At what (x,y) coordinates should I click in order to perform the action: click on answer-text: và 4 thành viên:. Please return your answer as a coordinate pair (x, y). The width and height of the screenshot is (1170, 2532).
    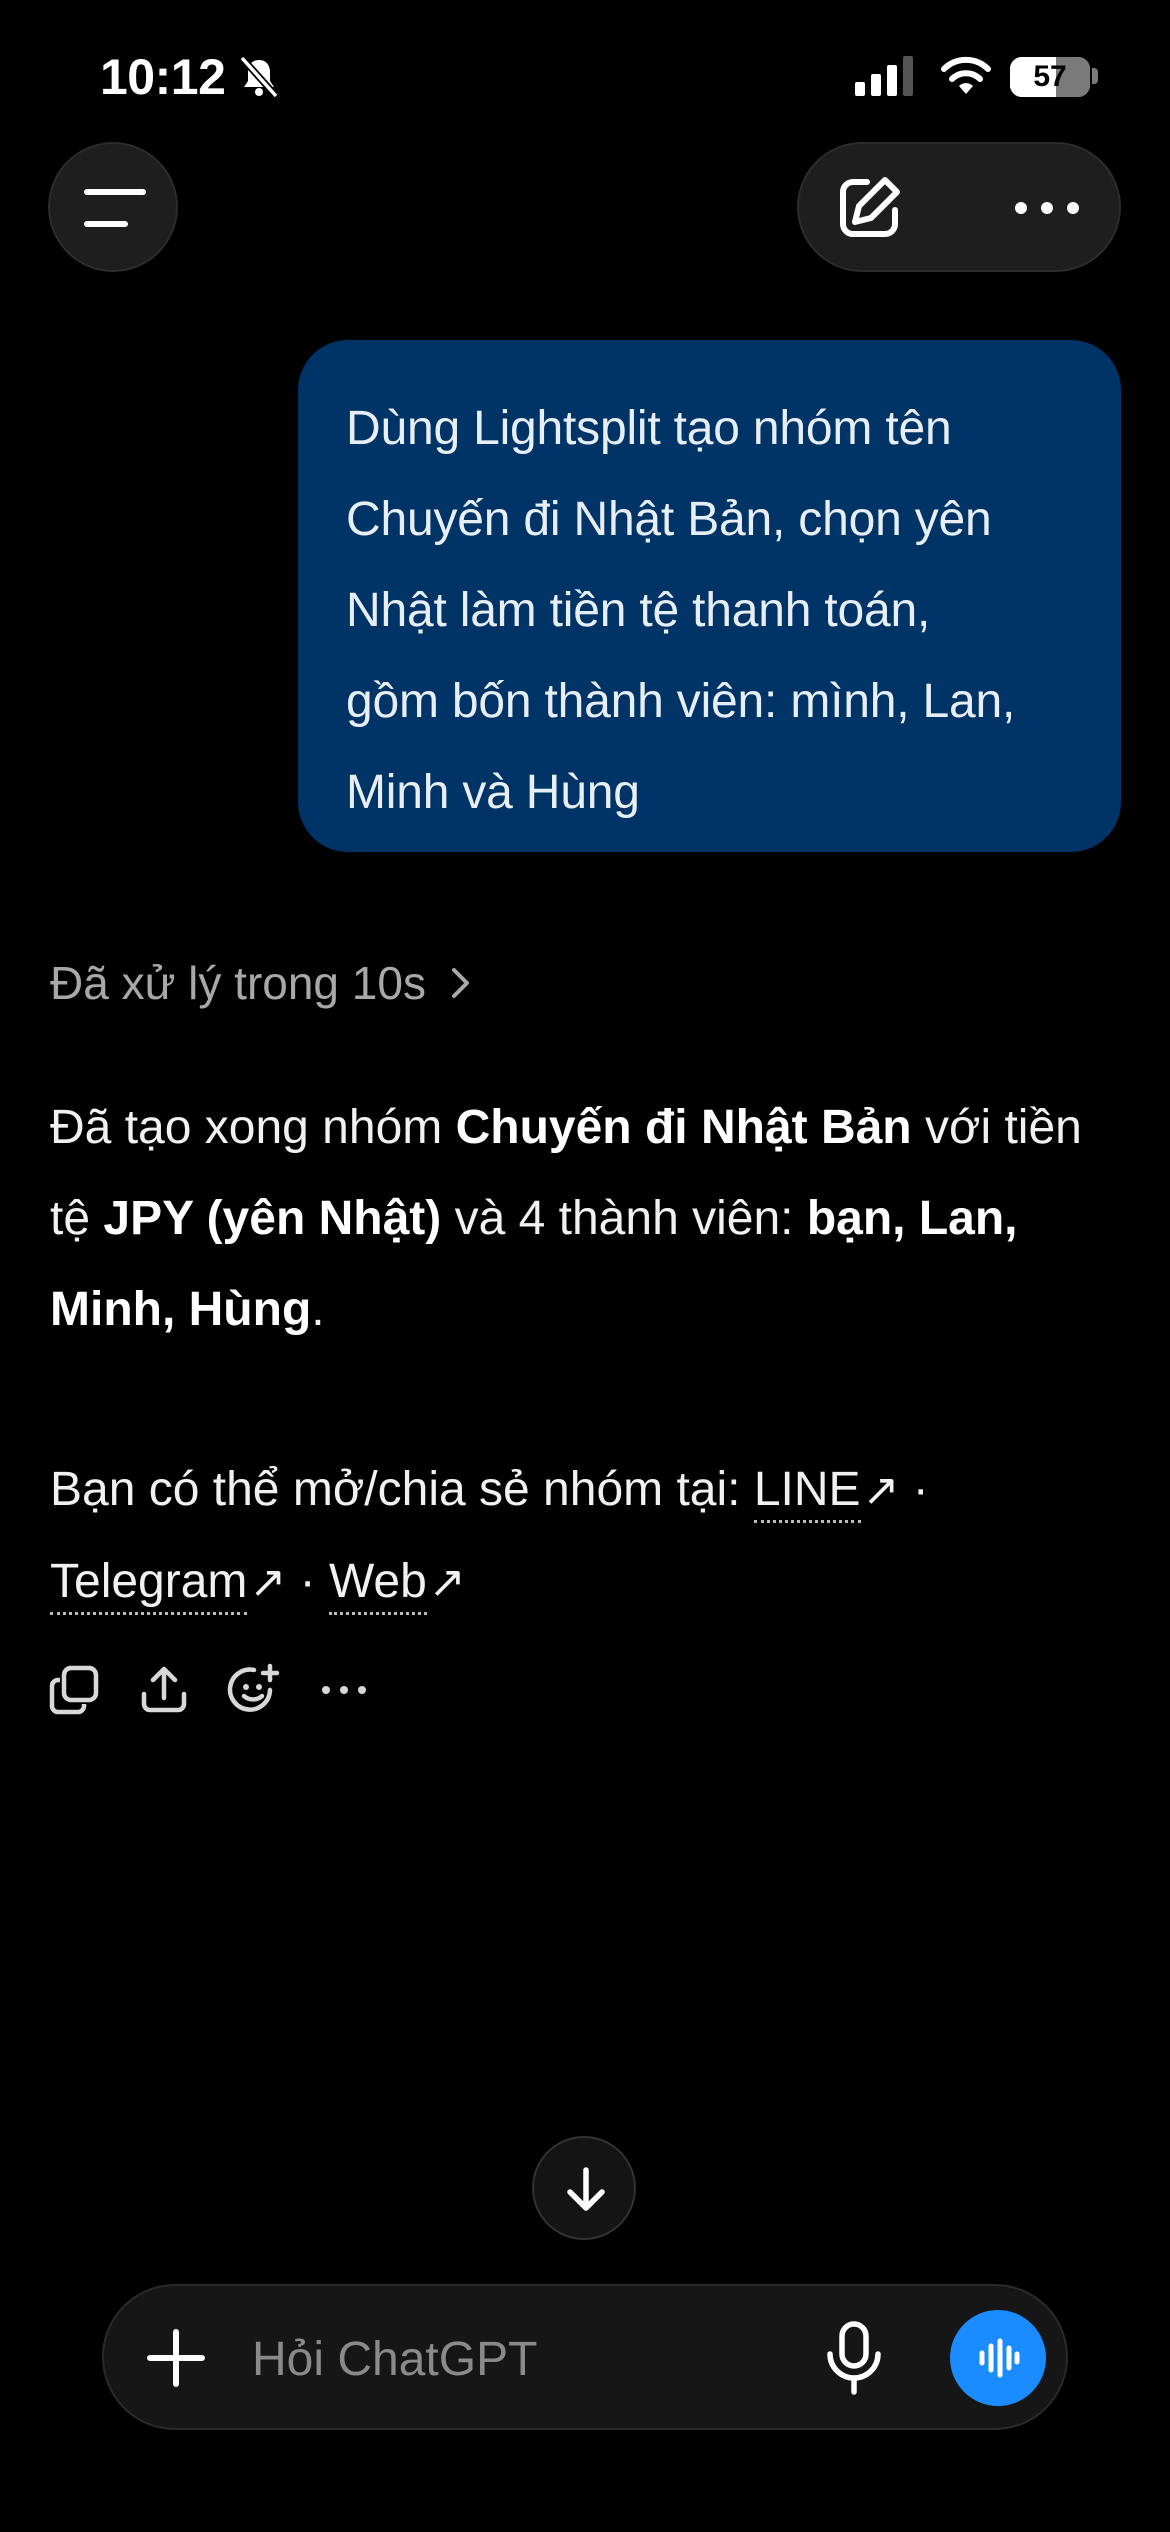
    Looking at the image, I should click on (624, 1218).